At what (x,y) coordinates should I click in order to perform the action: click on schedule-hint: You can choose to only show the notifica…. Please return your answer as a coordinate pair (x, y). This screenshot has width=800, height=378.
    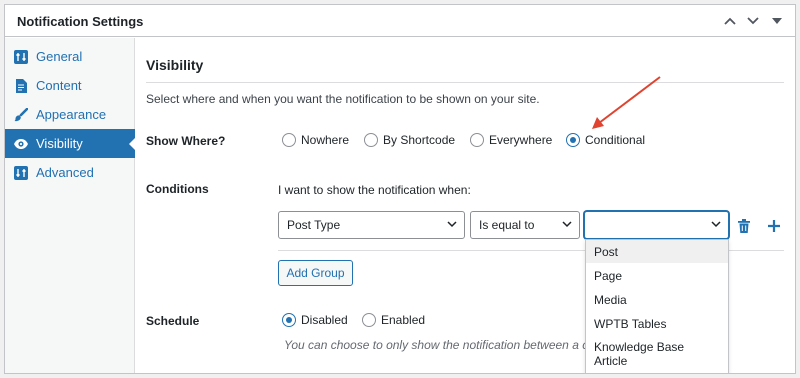
    Looking at the image, I should click on (439, 345).